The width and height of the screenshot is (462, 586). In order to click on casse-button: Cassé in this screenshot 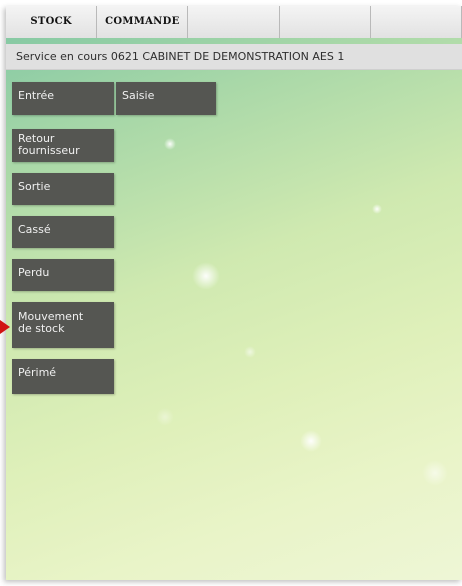, I will do `click(63, 232)`.